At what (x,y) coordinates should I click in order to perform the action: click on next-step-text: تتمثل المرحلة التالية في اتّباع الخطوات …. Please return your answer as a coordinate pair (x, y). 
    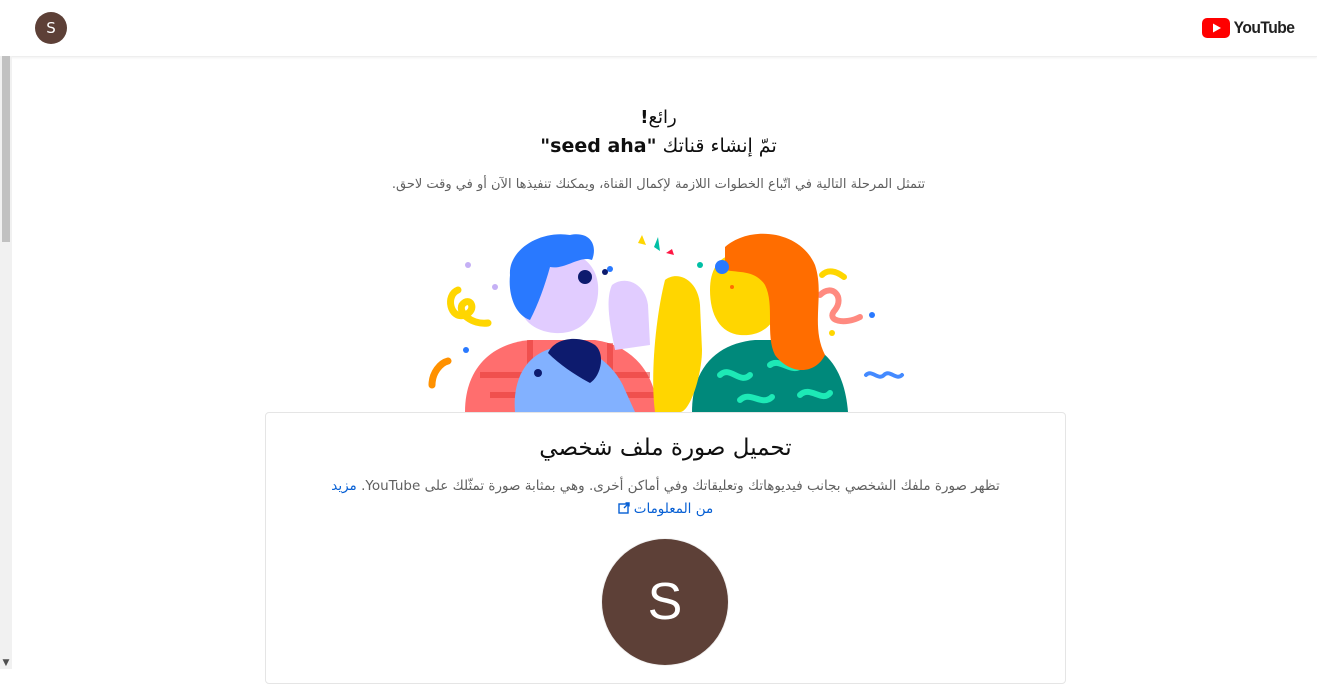
    Looking at the image, I should click on (658, 184).